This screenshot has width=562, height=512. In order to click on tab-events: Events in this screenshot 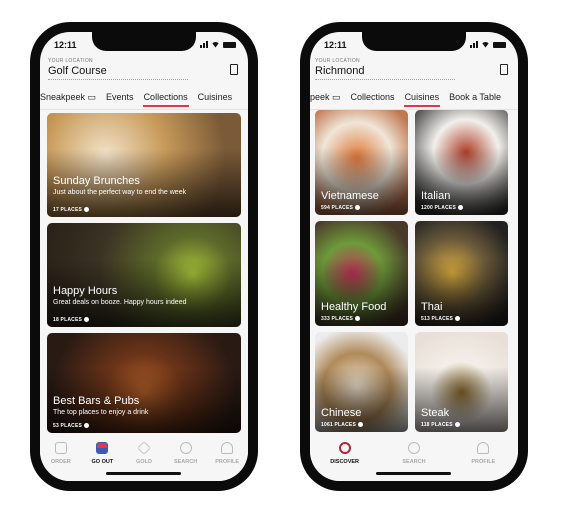, I will do `click(120, 98)`.